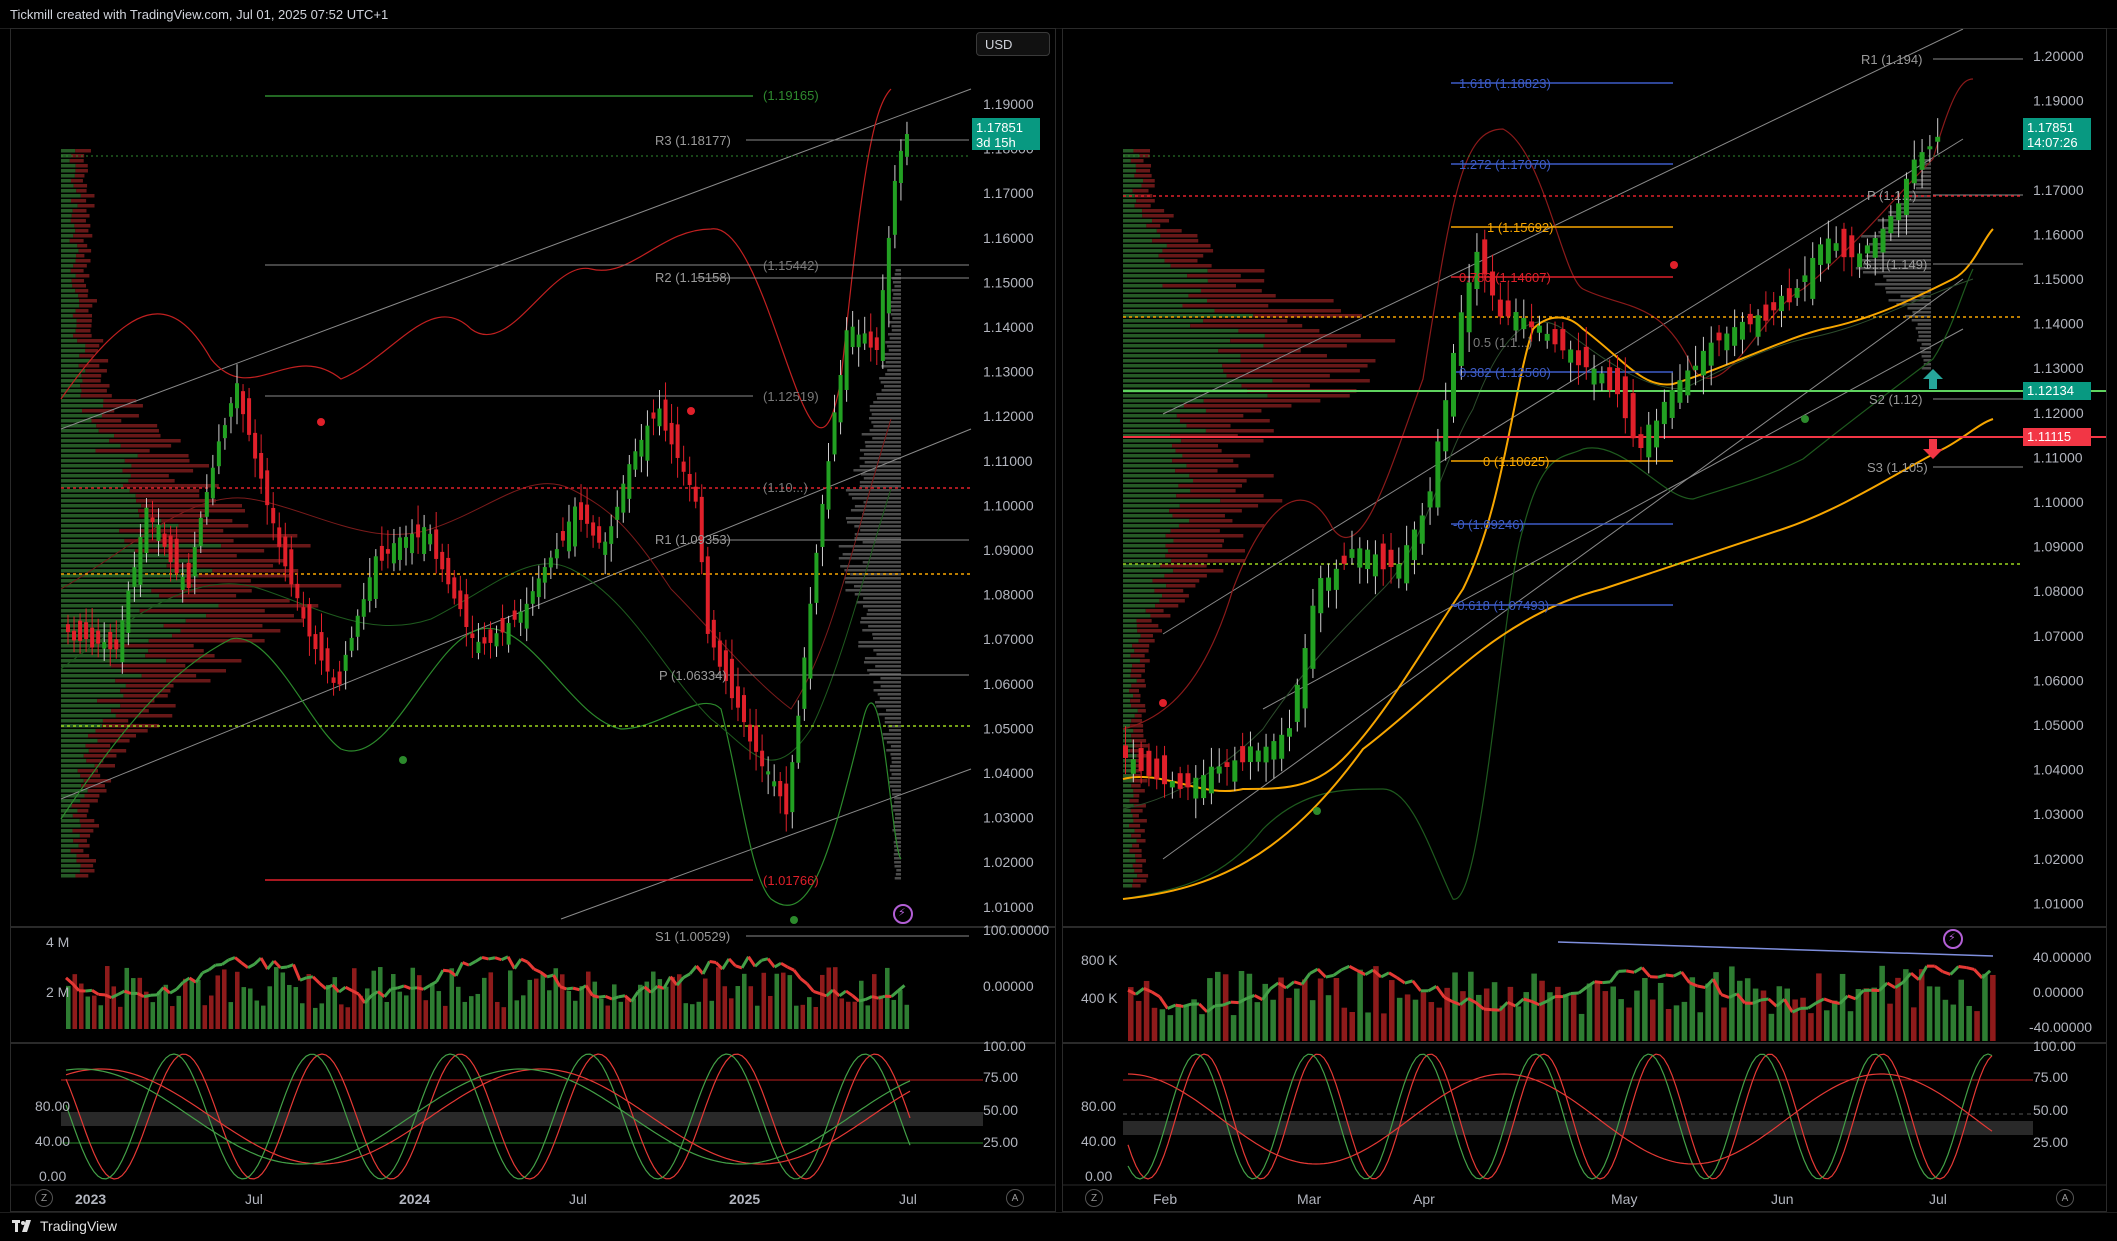  What do you see at coordinates (2058, 591) in the screenshot?
I see `price-axis-label: 1.08000` at bounding box center [2058, 591].